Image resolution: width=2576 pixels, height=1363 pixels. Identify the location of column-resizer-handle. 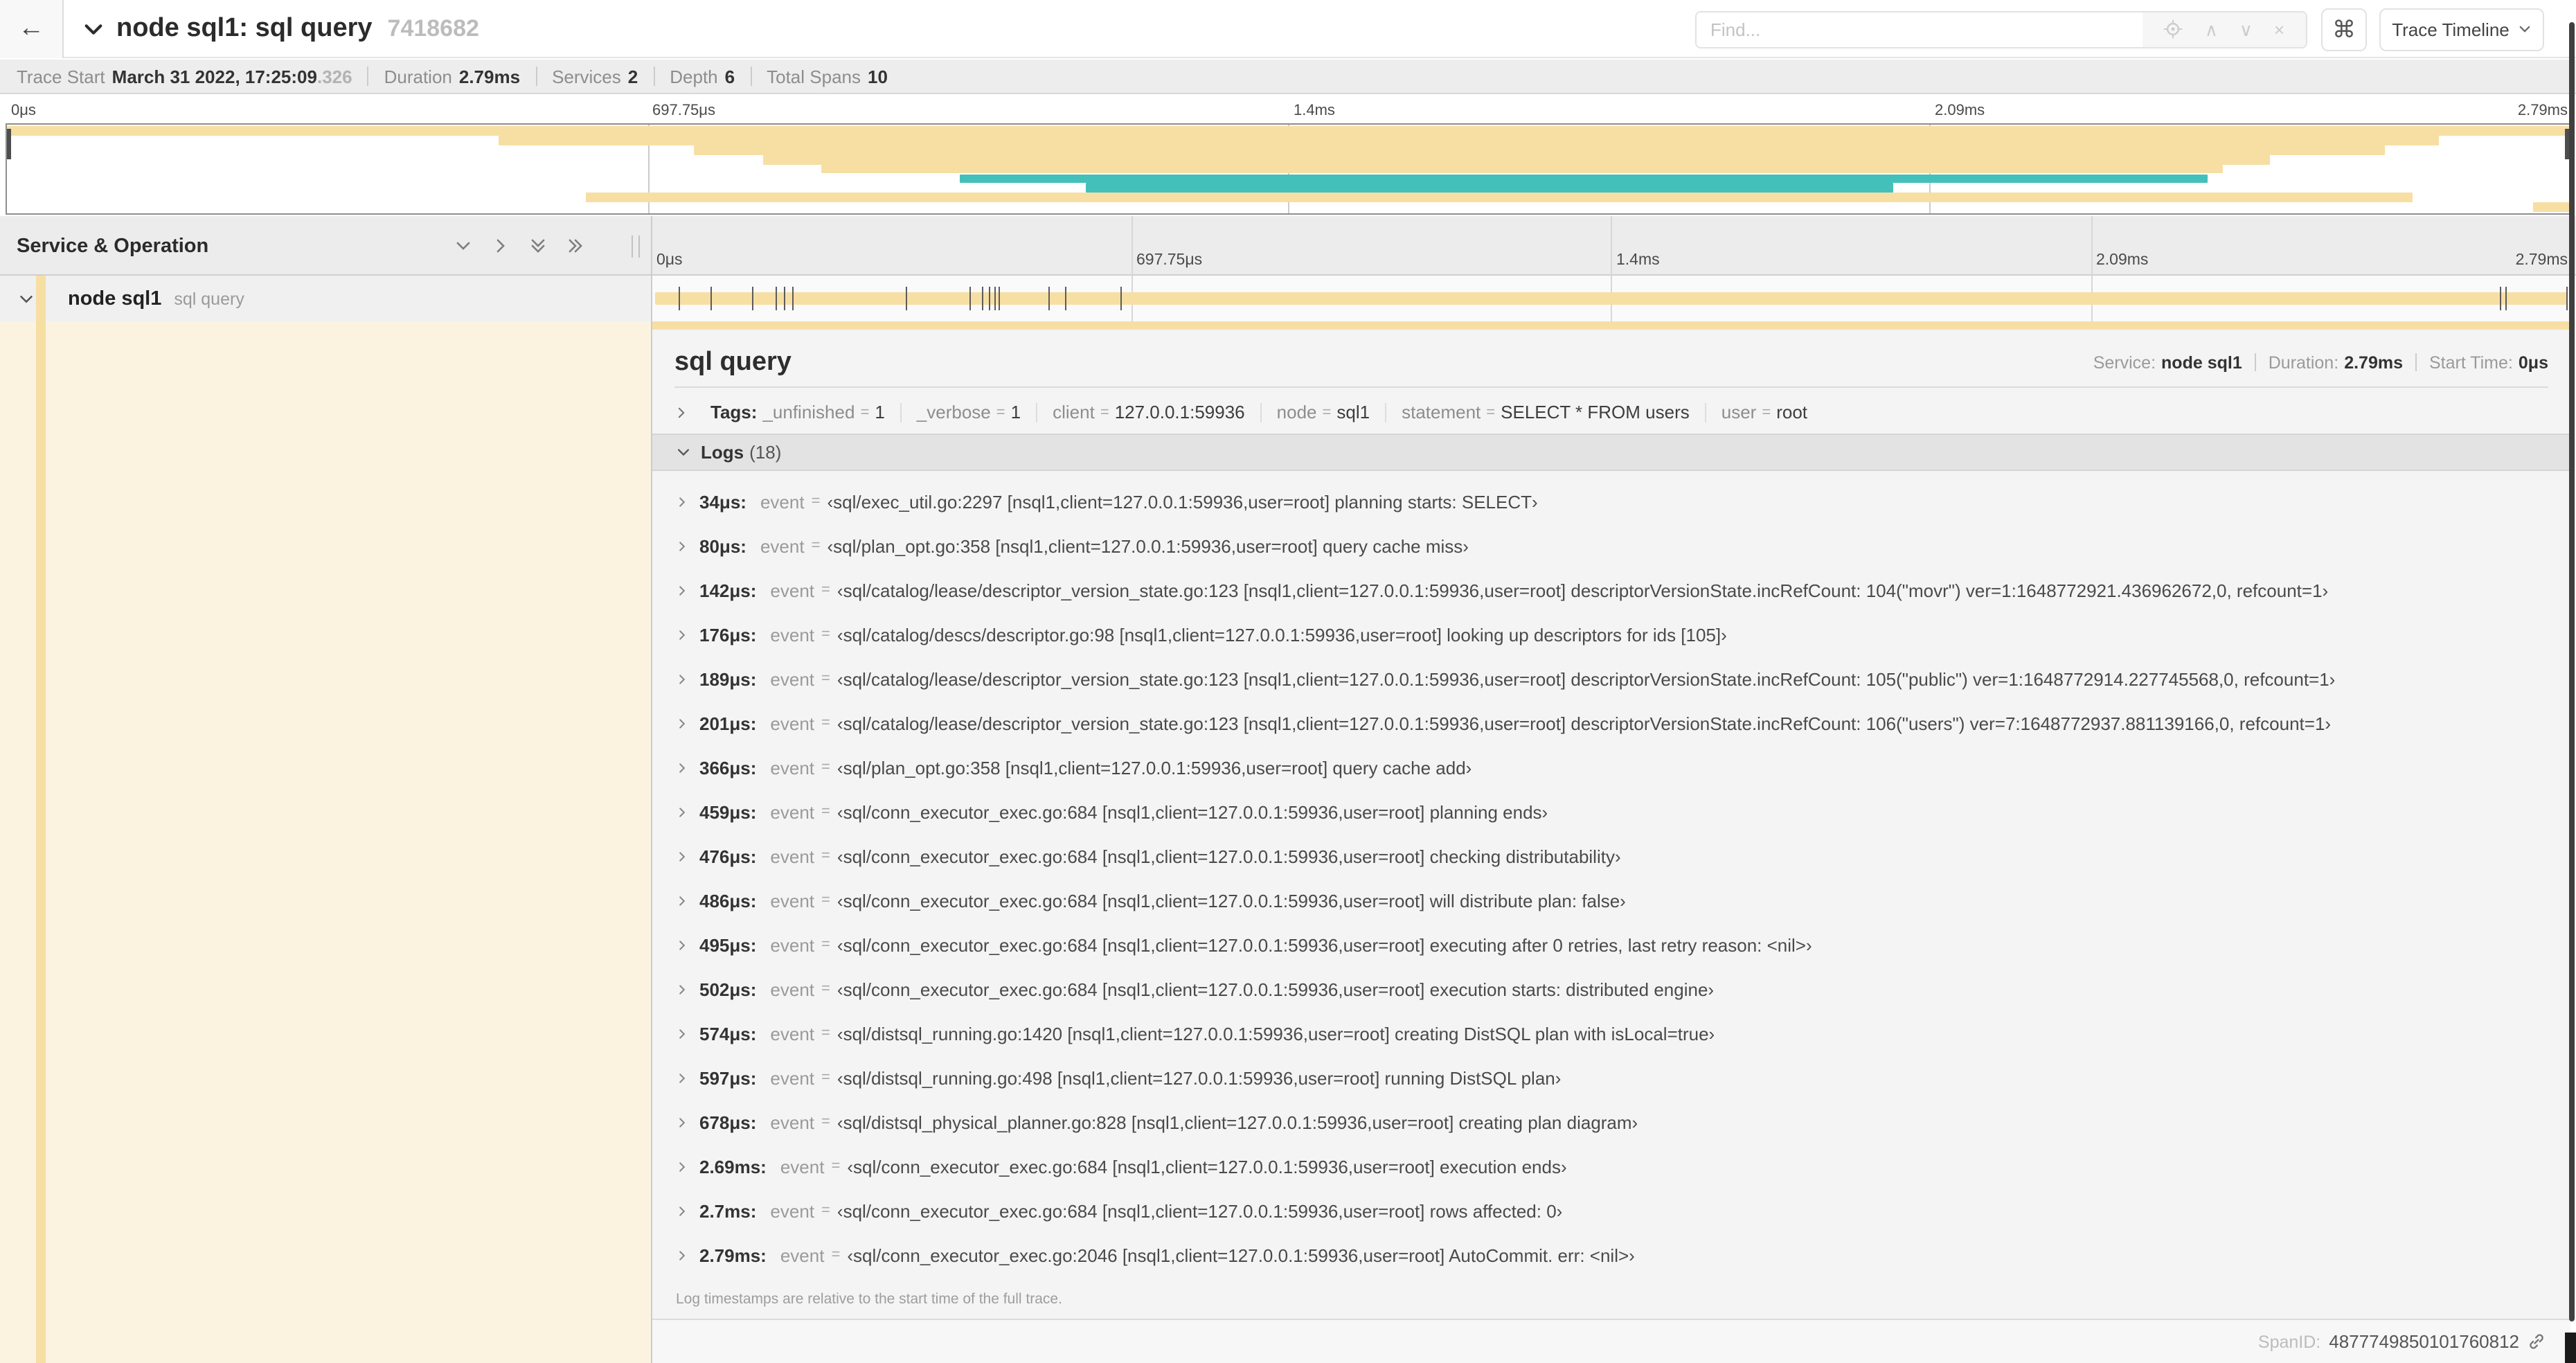
(636, 247).